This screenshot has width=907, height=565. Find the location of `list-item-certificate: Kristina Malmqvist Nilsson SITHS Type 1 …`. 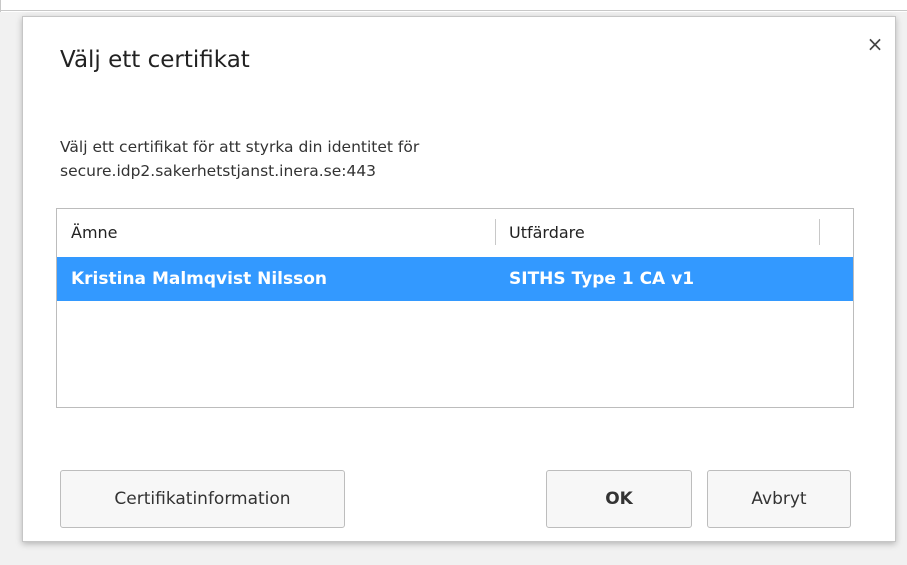

list-item-certificate: Kristina Malmqvist Nilsson SITHS Type 1 … is located at coordinates (455, 279).